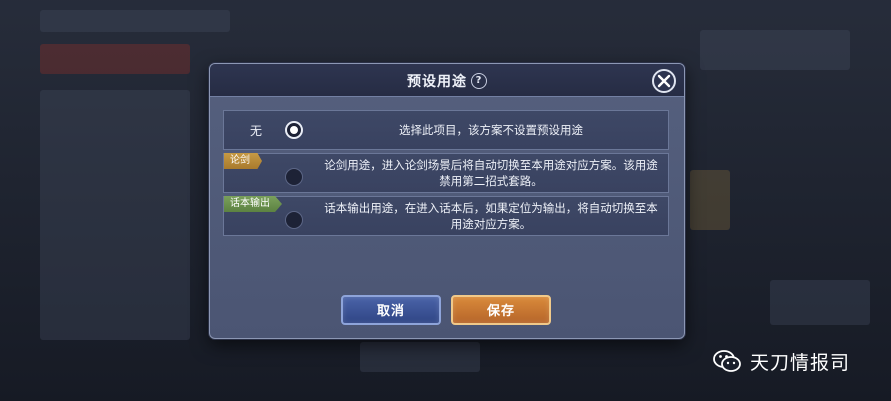  What do you see at coordinates (294, 130) in the screenshot?
I see `option-none-radio` at bounding box center [294, 130].